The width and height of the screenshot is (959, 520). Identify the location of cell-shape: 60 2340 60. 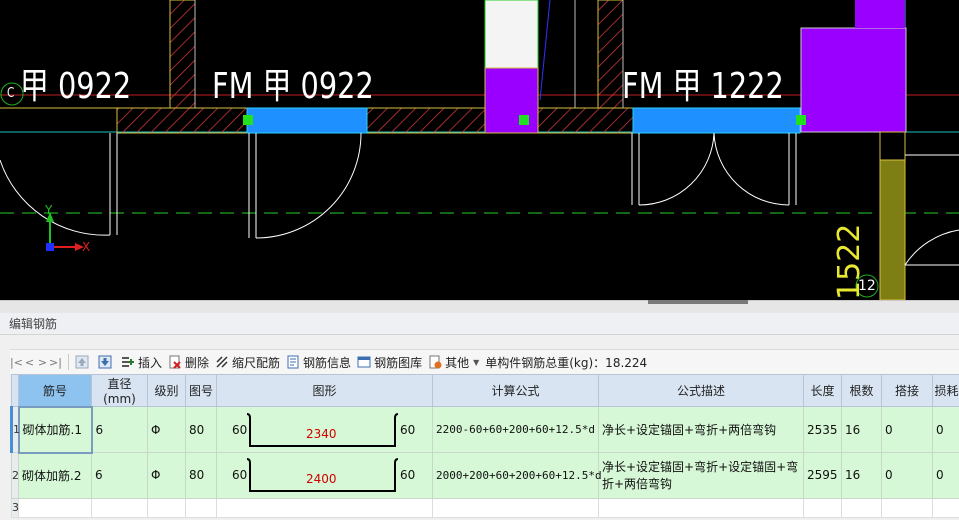
(324, 429).